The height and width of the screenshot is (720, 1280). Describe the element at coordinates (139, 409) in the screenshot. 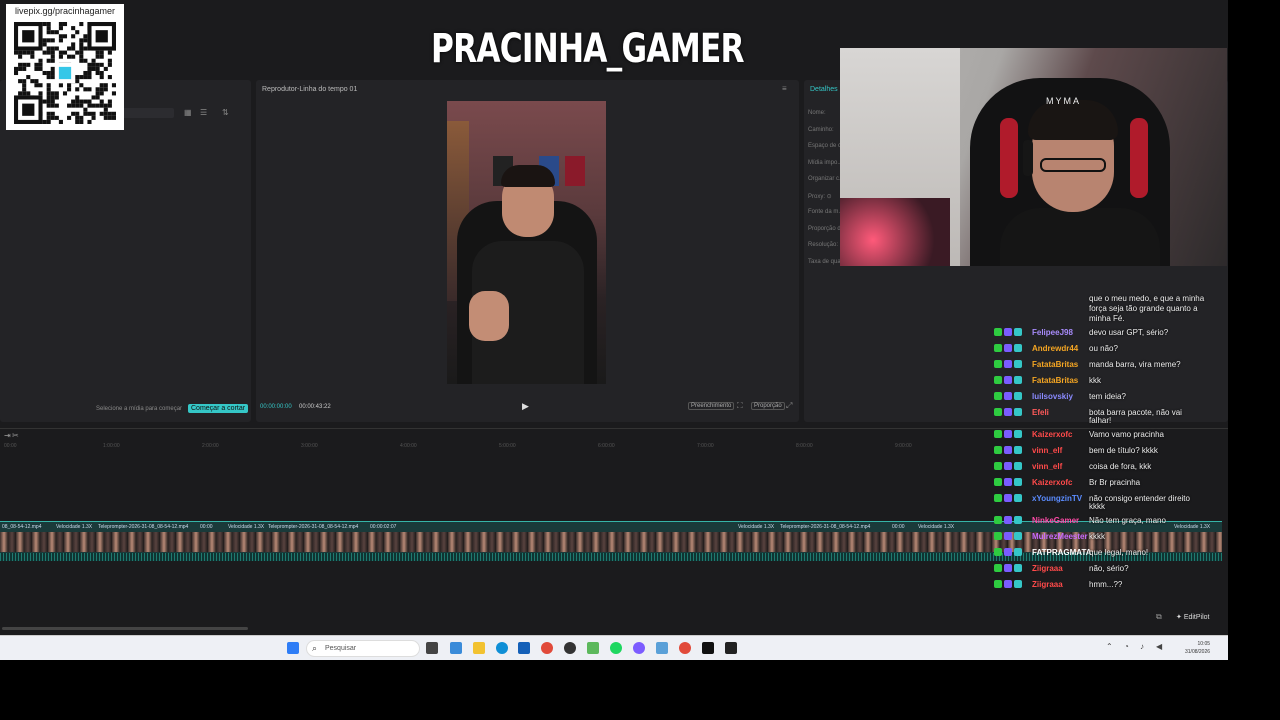

I see `media-hint: Selecione a mídia para começar` at that location.